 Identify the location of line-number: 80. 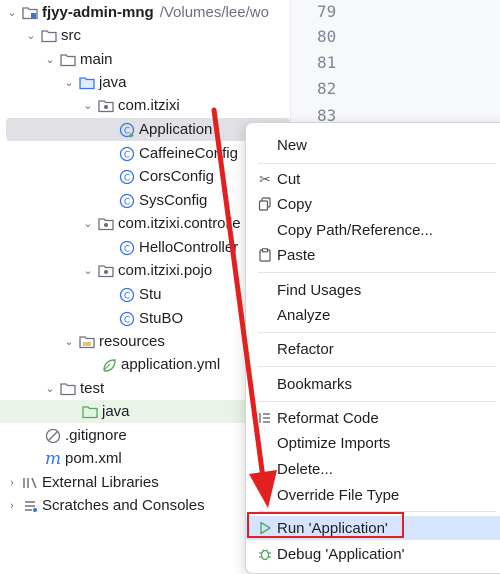
(327, 36).